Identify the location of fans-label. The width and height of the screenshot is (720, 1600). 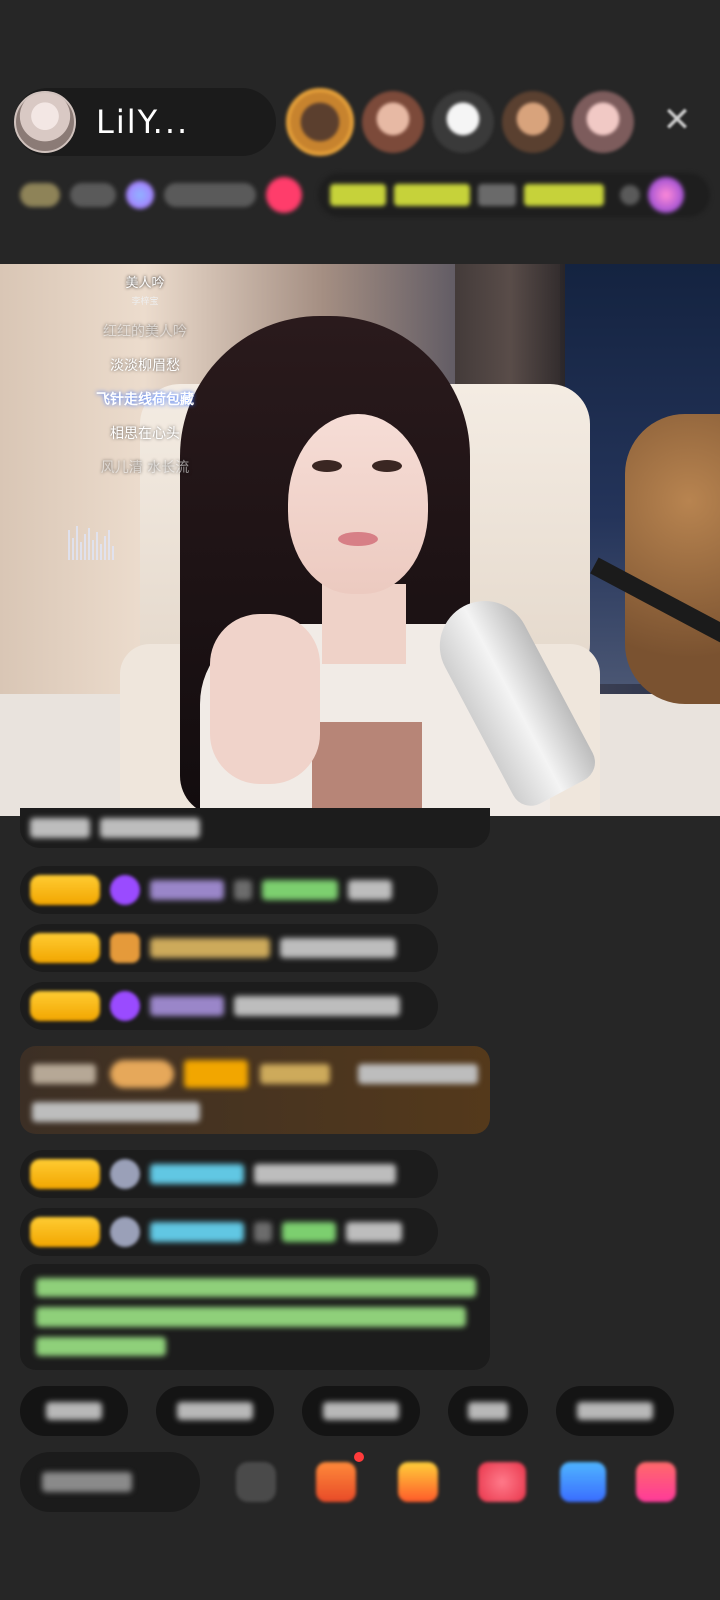
(210, 195).